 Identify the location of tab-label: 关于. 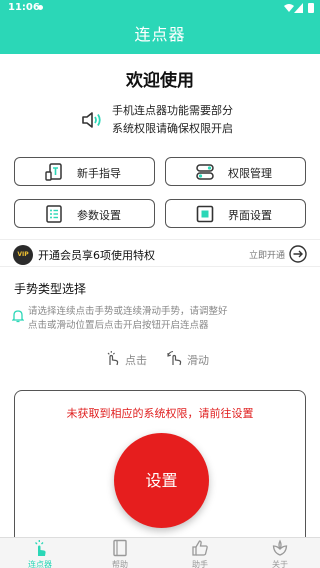
(280, 564).